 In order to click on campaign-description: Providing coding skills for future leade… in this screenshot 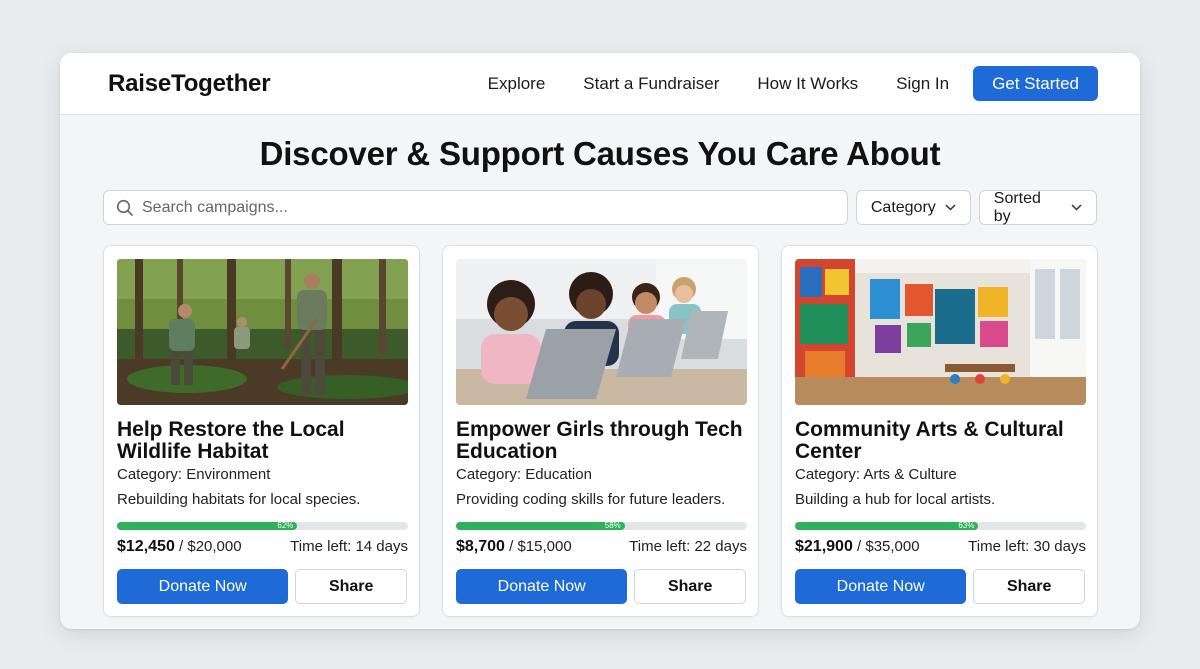, I will do `click(591, 499)`.